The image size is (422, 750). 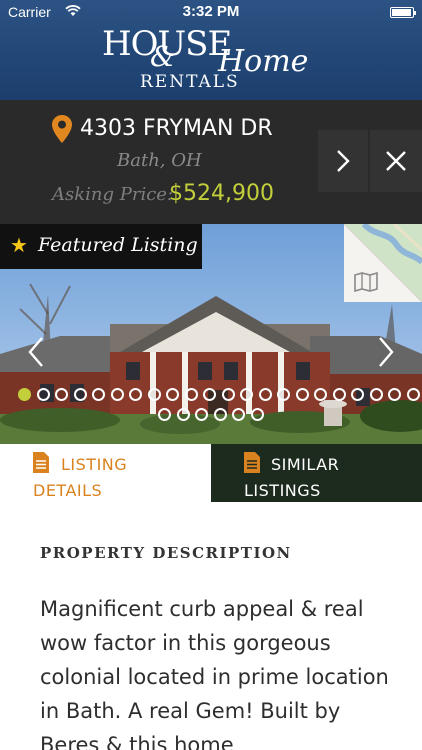 What do you see at coordinates (305, 464) in the screenshot?
I see `tab-similar-label-line1: SIMILAR` at bounding box center [305, 464].